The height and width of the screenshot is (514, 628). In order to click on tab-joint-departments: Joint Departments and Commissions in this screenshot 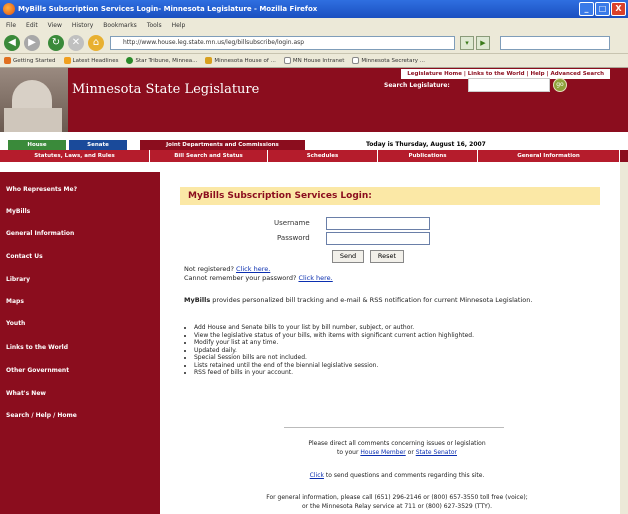, I will do `click(222, 145)`.